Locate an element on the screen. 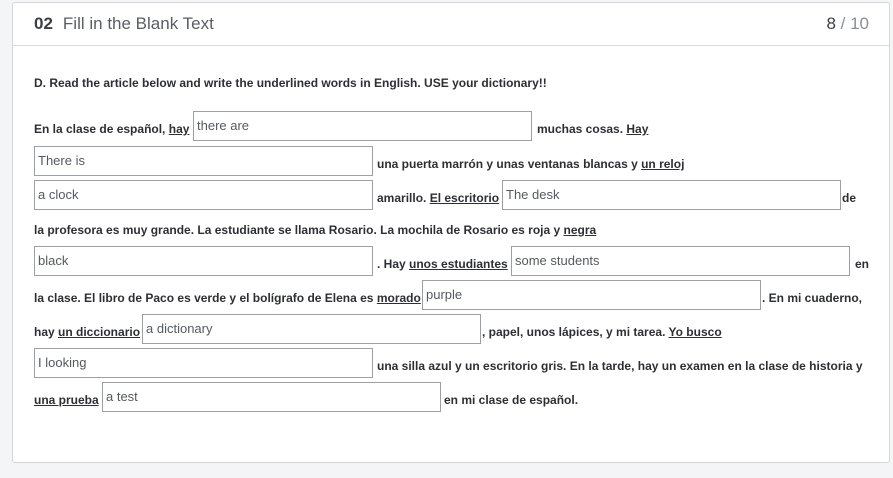  passage-line-6b: . En mi cuaderno, is located at coordinates (812, 298).